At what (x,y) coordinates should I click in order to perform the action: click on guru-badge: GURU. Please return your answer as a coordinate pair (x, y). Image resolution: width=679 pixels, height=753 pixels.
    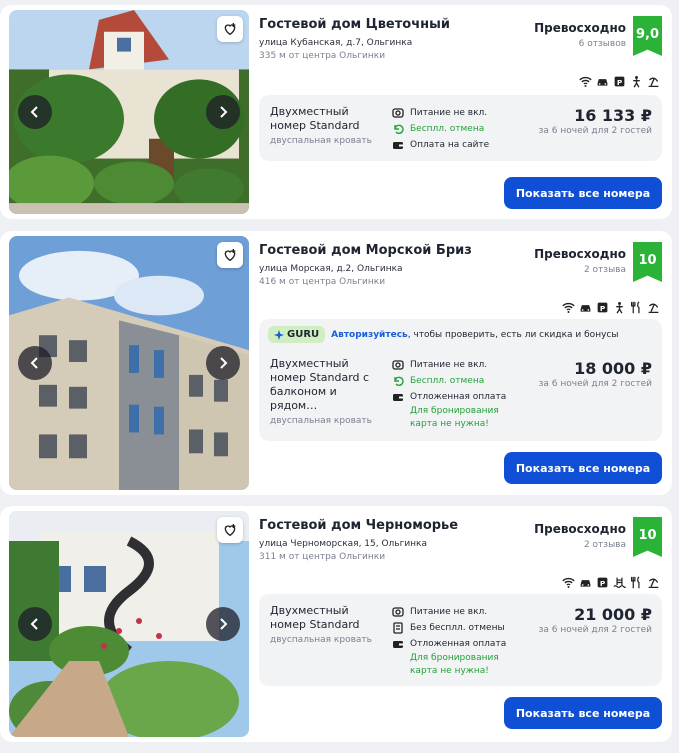
    Looking at the image, I should click on (297, 334).